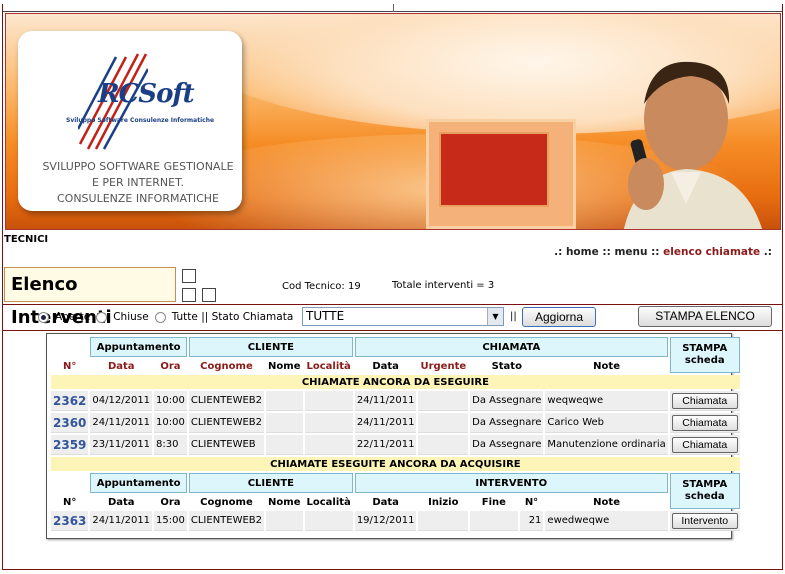 The height and width of the screenshot is (574, 785). What do you see at coordinates (692, 145) in the screenshot?
I see `businessman-photo` at bounding box center [692, 145].